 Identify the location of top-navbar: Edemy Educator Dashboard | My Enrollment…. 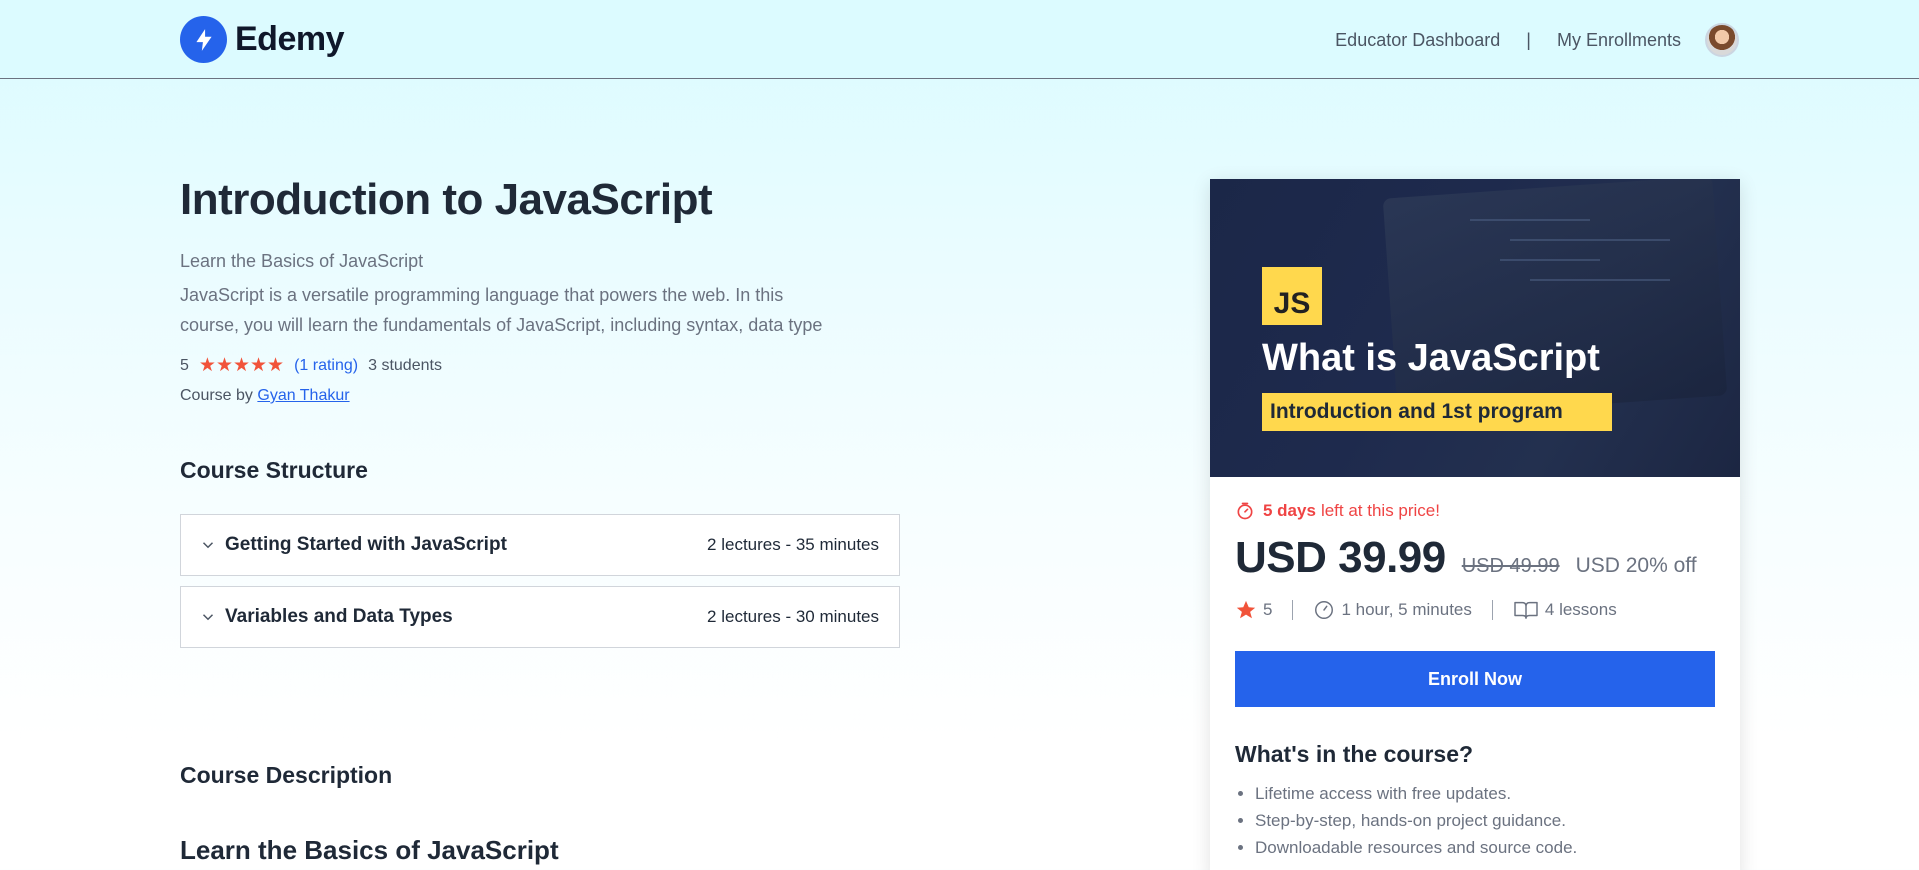
(959, 39).